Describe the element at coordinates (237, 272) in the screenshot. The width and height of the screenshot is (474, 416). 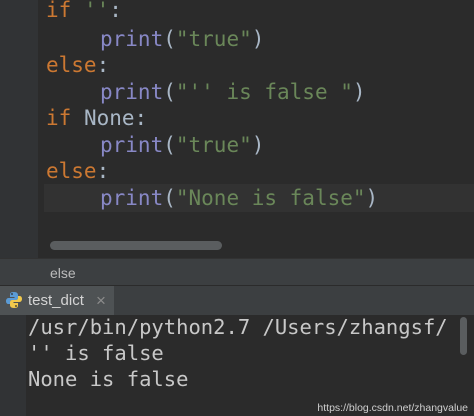
I see `breadcrumb: else` at that location.